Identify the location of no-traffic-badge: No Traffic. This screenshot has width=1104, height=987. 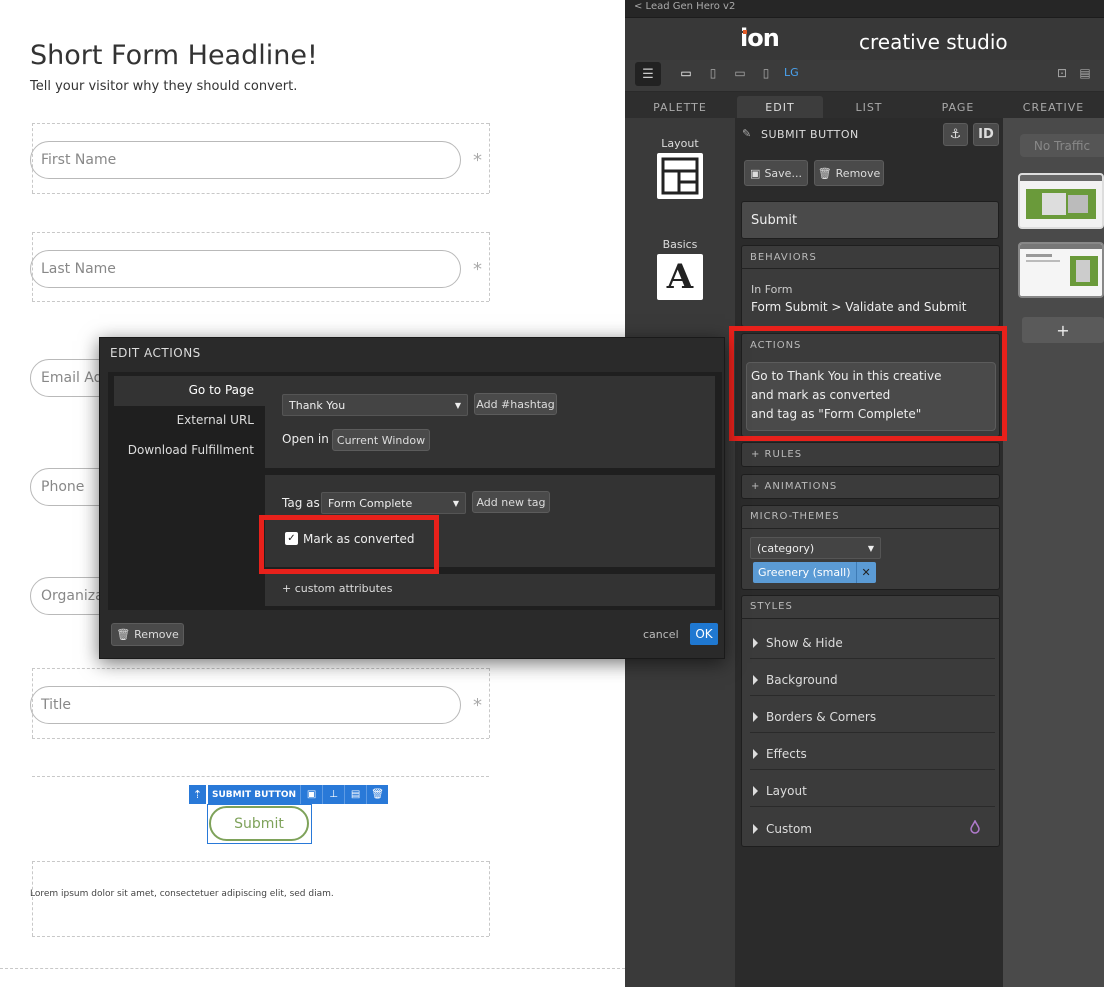
(1062, 145).